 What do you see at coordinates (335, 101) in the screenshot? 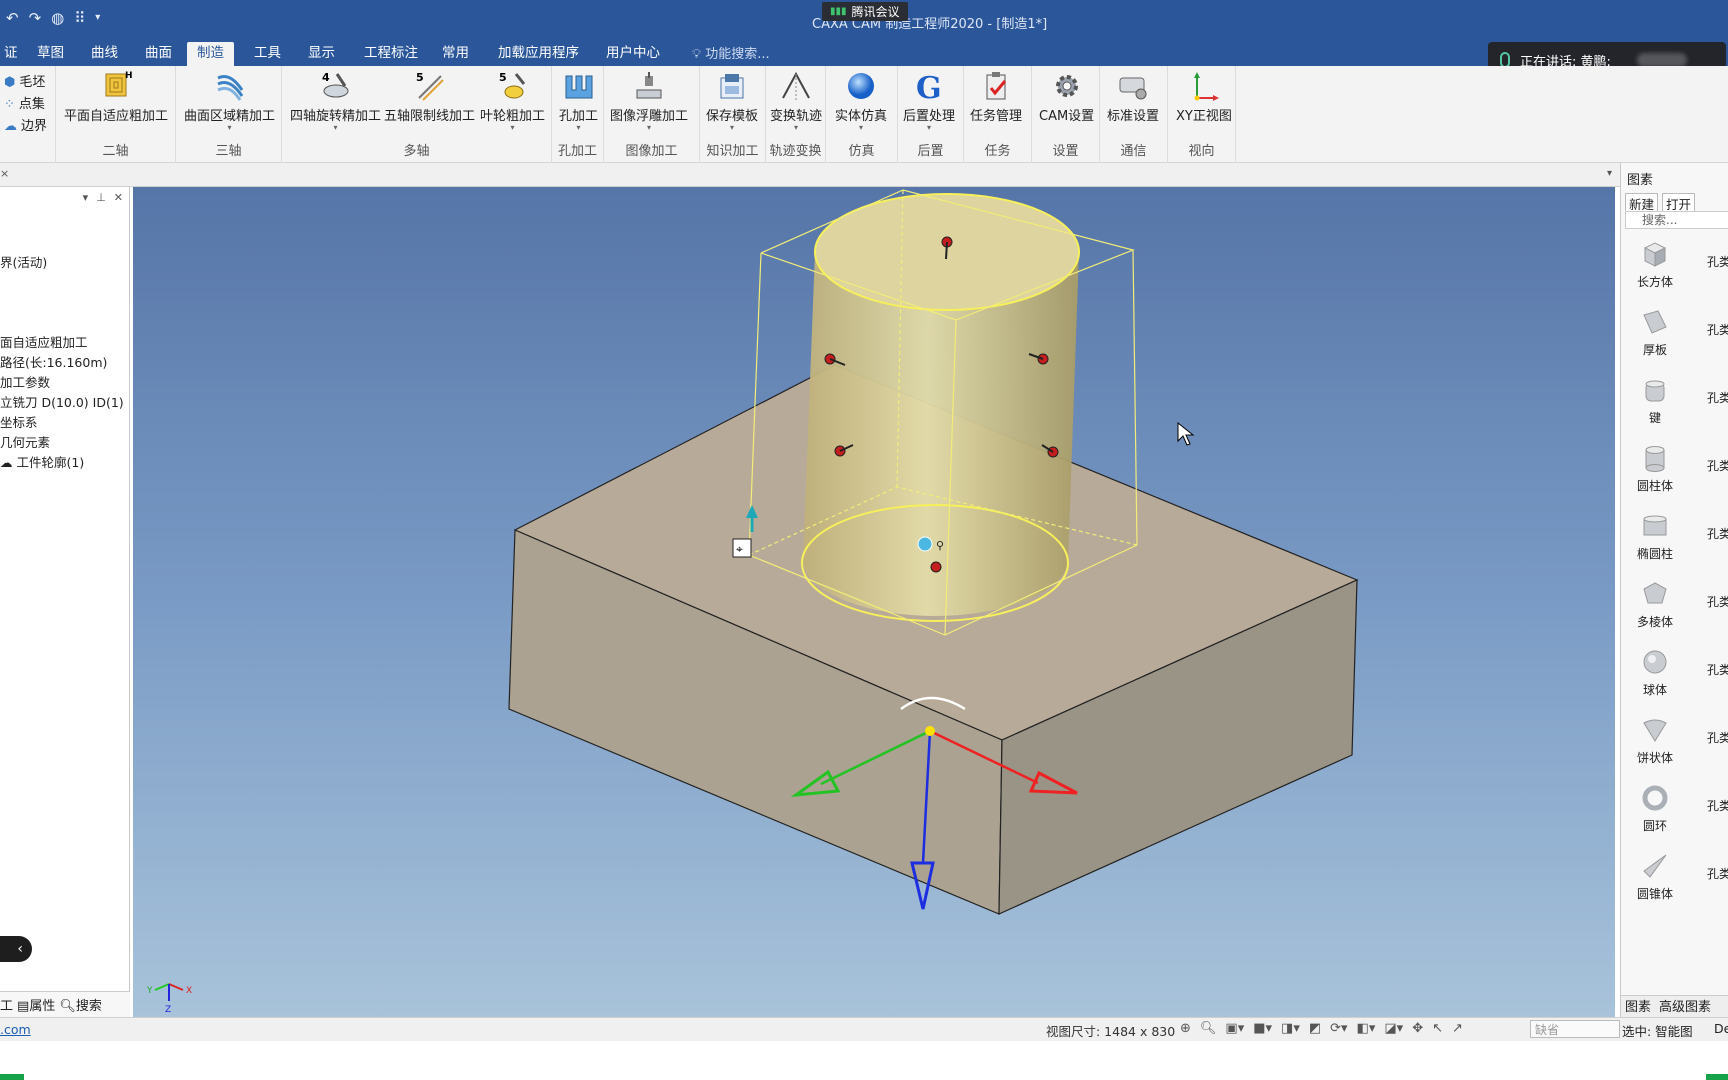
I see `four-axis-rotary-finish-button: 4 四轴旋转精加工 ▾` at bounding box center [335, 101].